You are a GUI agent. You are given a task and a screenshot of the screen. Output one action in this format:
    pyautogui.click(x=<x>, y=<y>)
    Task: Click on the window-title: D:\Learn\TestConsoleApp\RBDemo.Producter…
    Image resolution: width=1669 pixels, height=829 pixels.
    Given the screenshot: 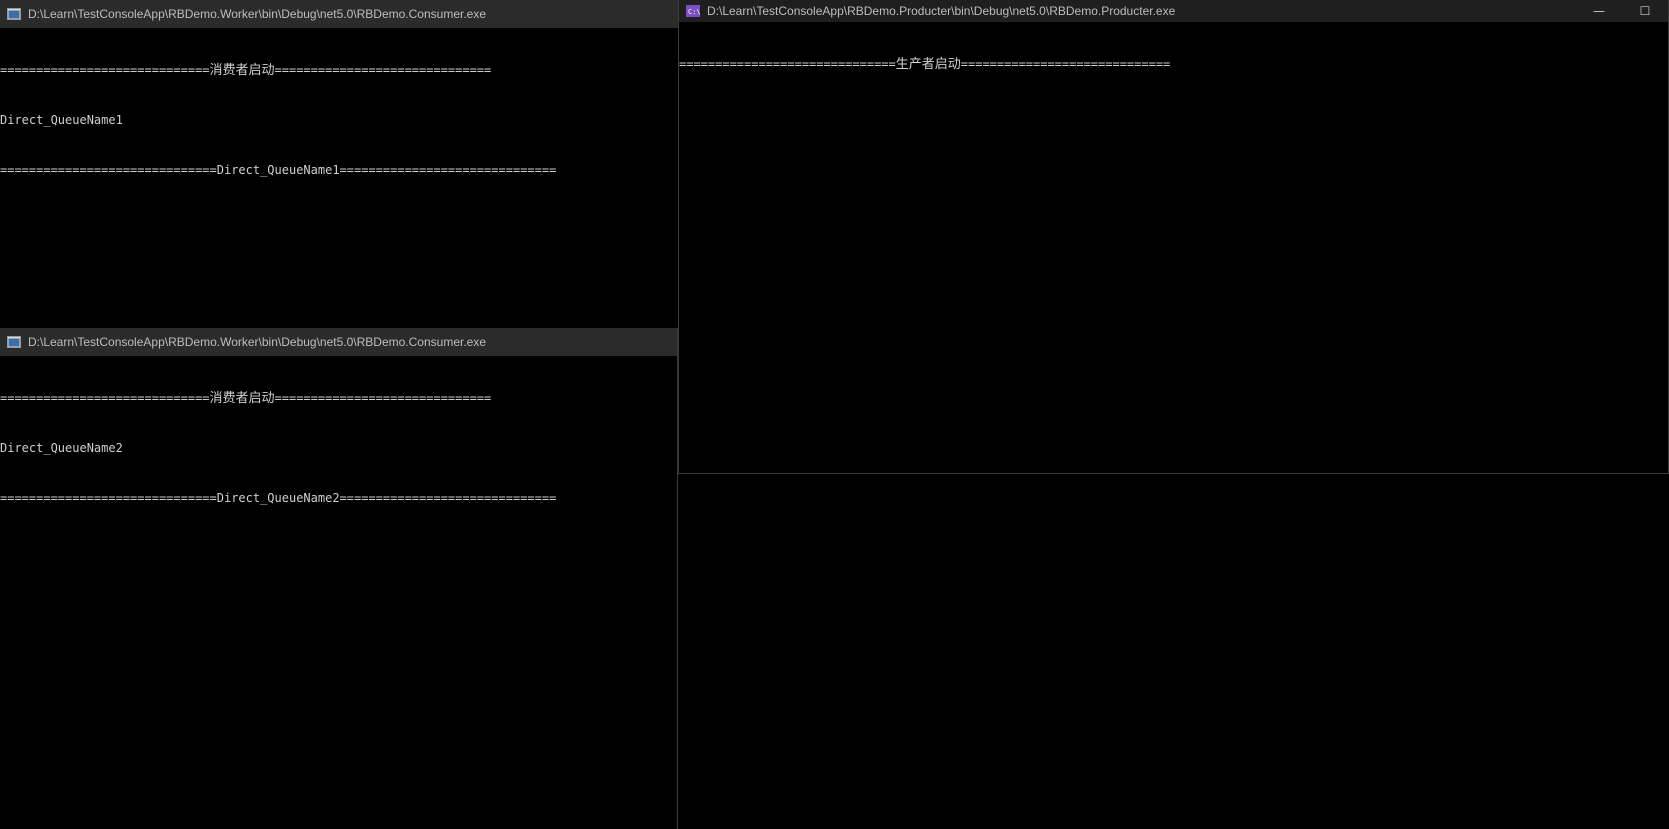 What is the action you would take?
    pyautogui.click(x=941, y=11)
    